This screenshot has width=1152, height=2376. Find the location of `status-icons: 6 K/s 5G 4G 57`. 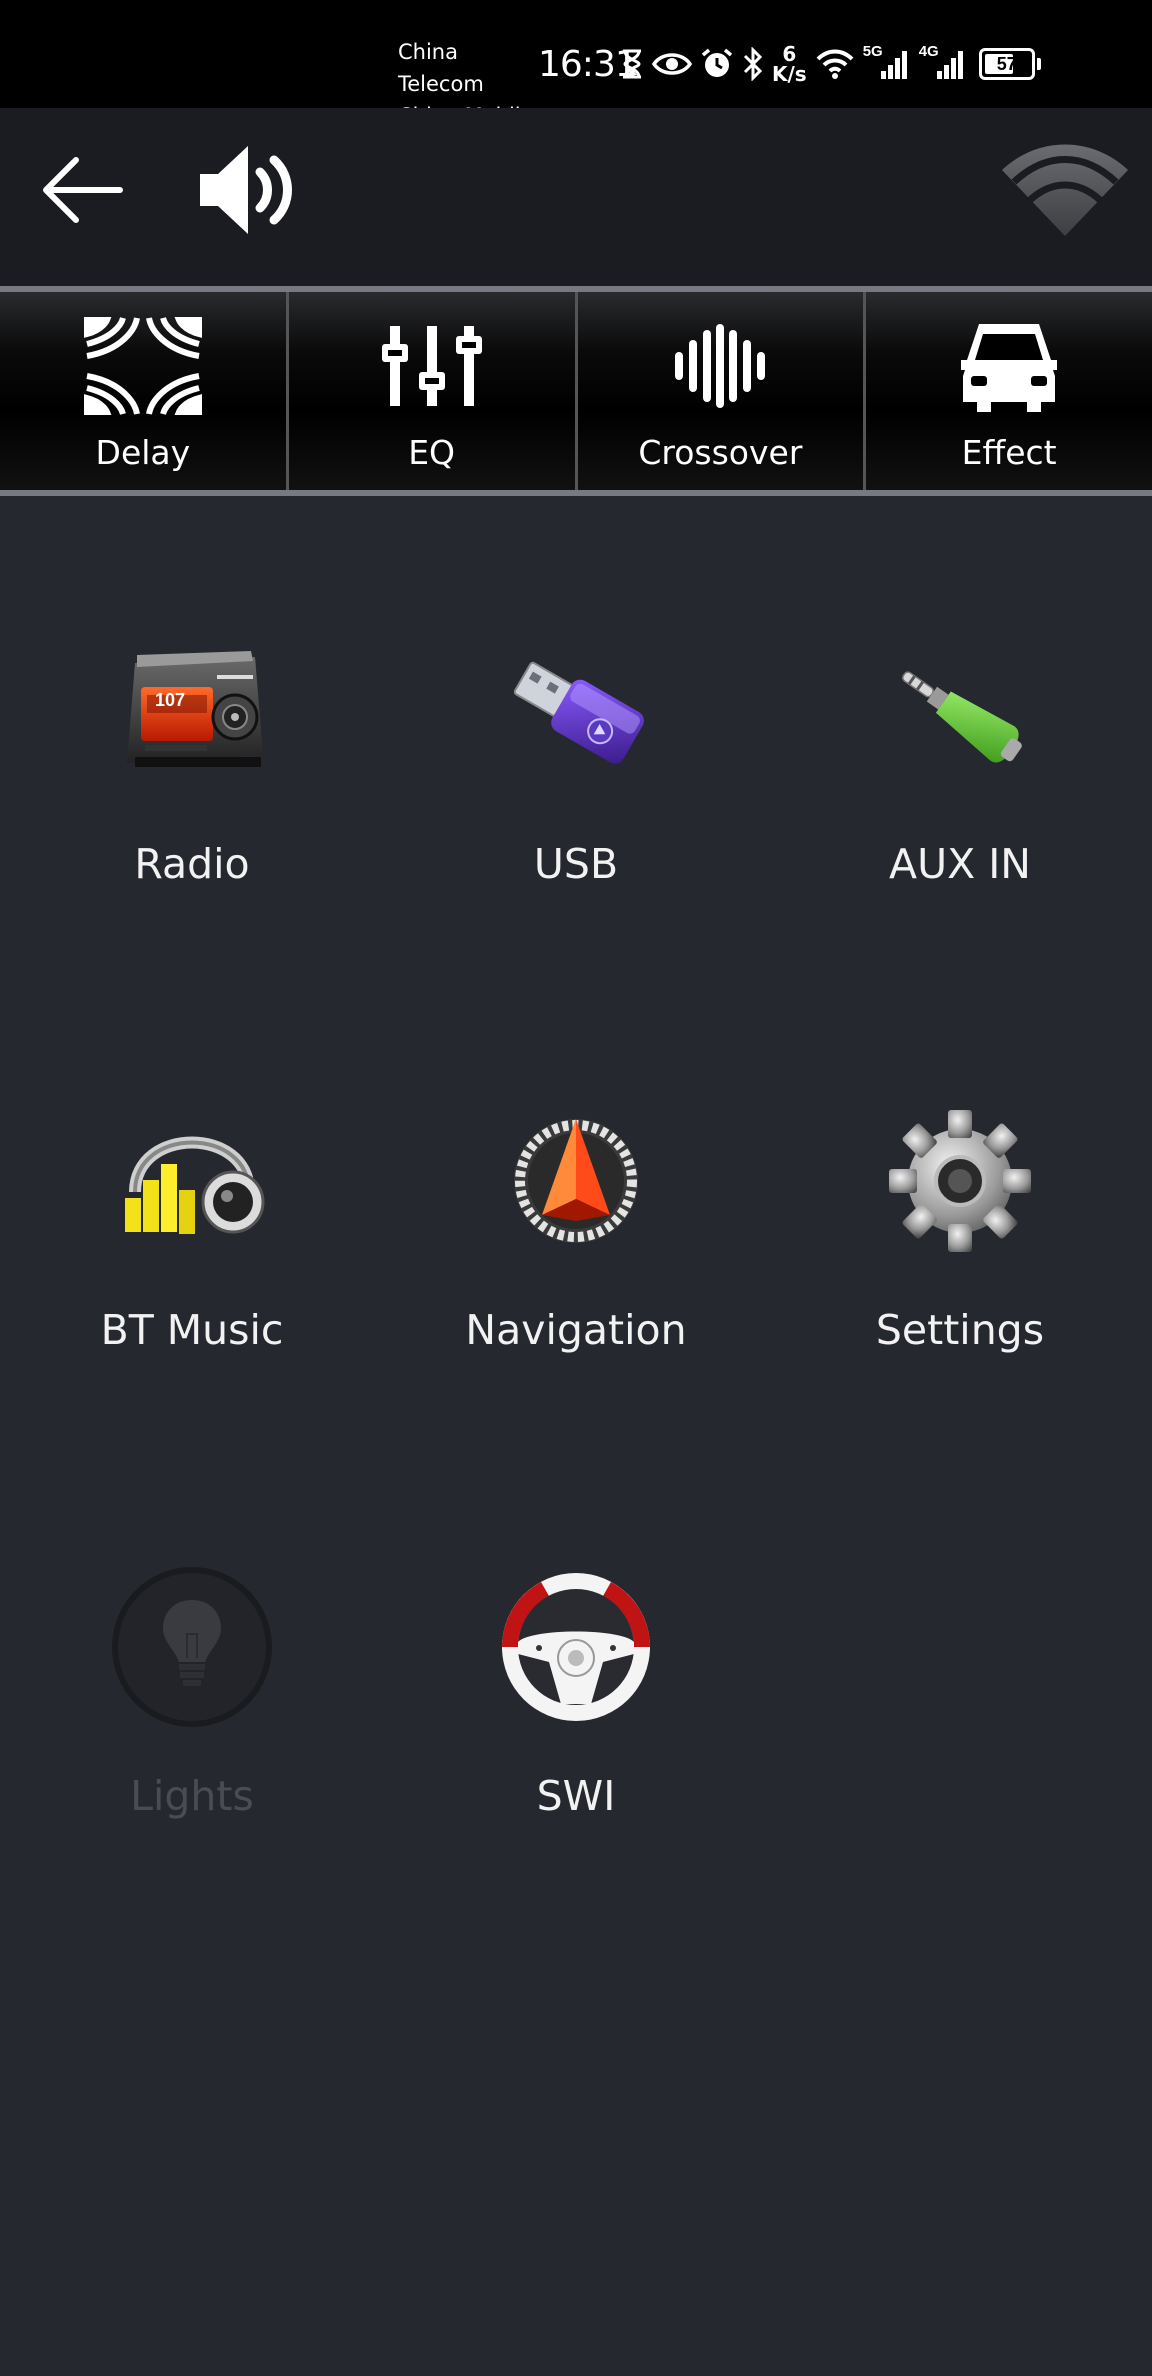

status-icons: 6 K/s 5G 4G 57 is located at coordinates (830, 63).